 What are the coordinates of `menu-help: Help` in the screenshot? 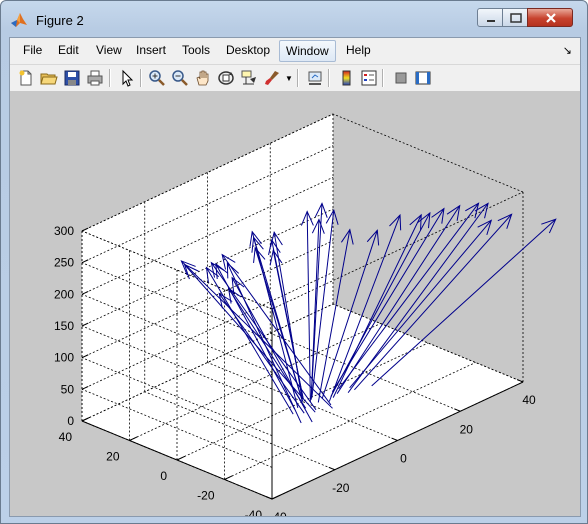 It's located at (358, 50).